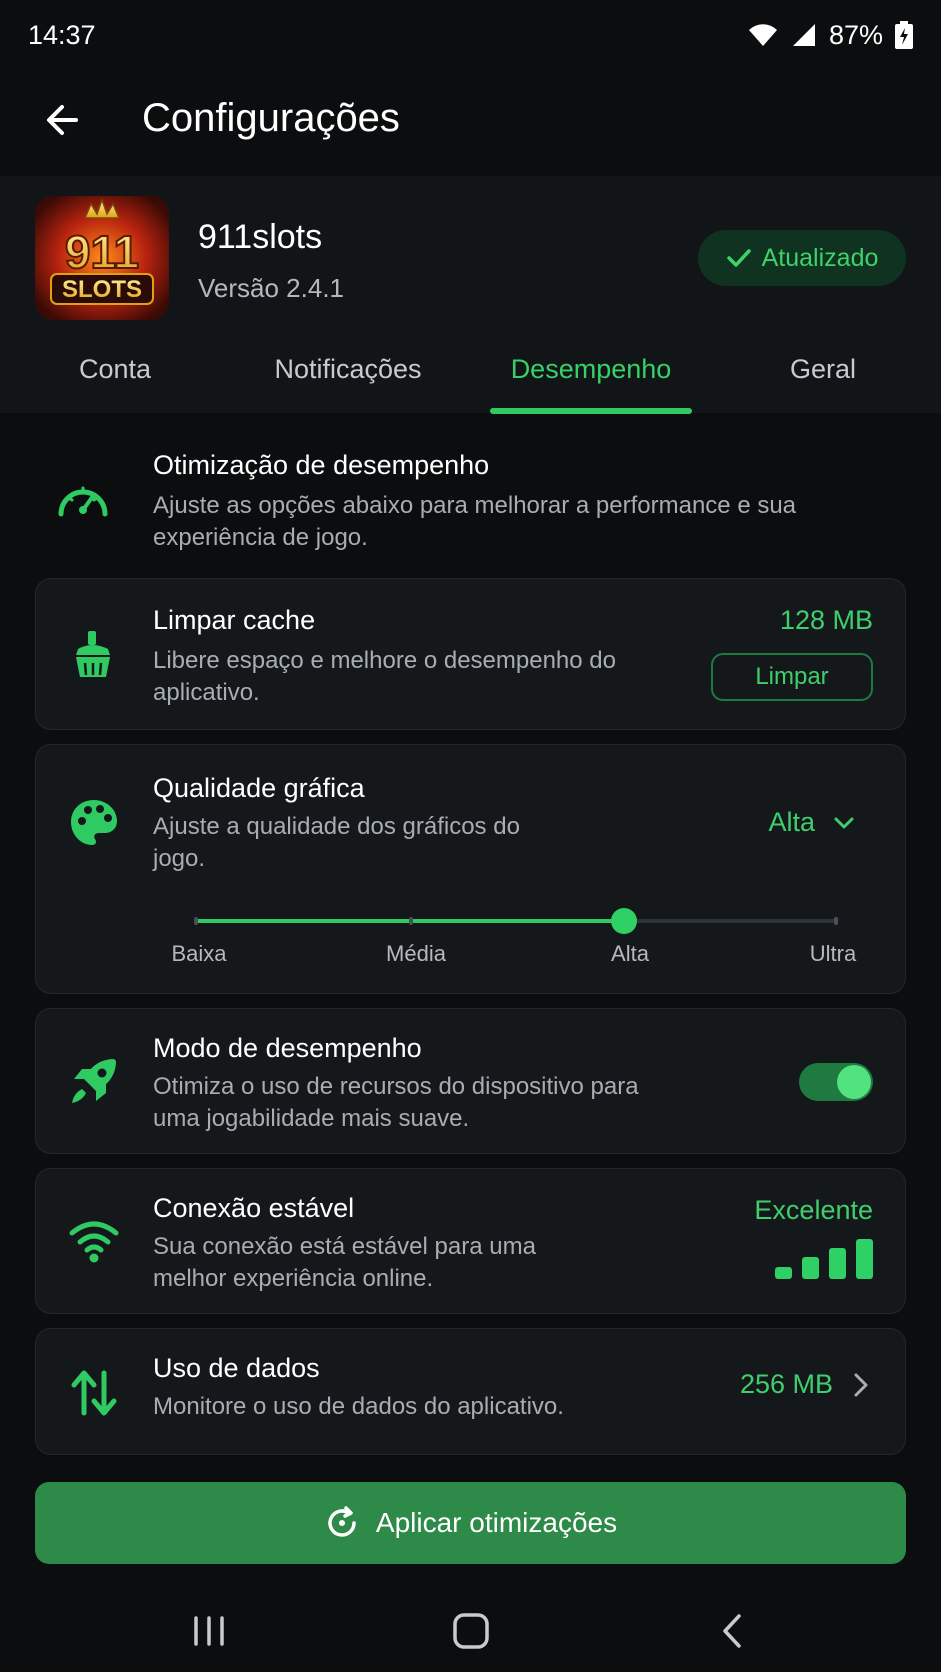  What do you see at coordinates (854, 1082) in the screenshot?
I see `toggle-knob` at bounding box center [854, 1082].